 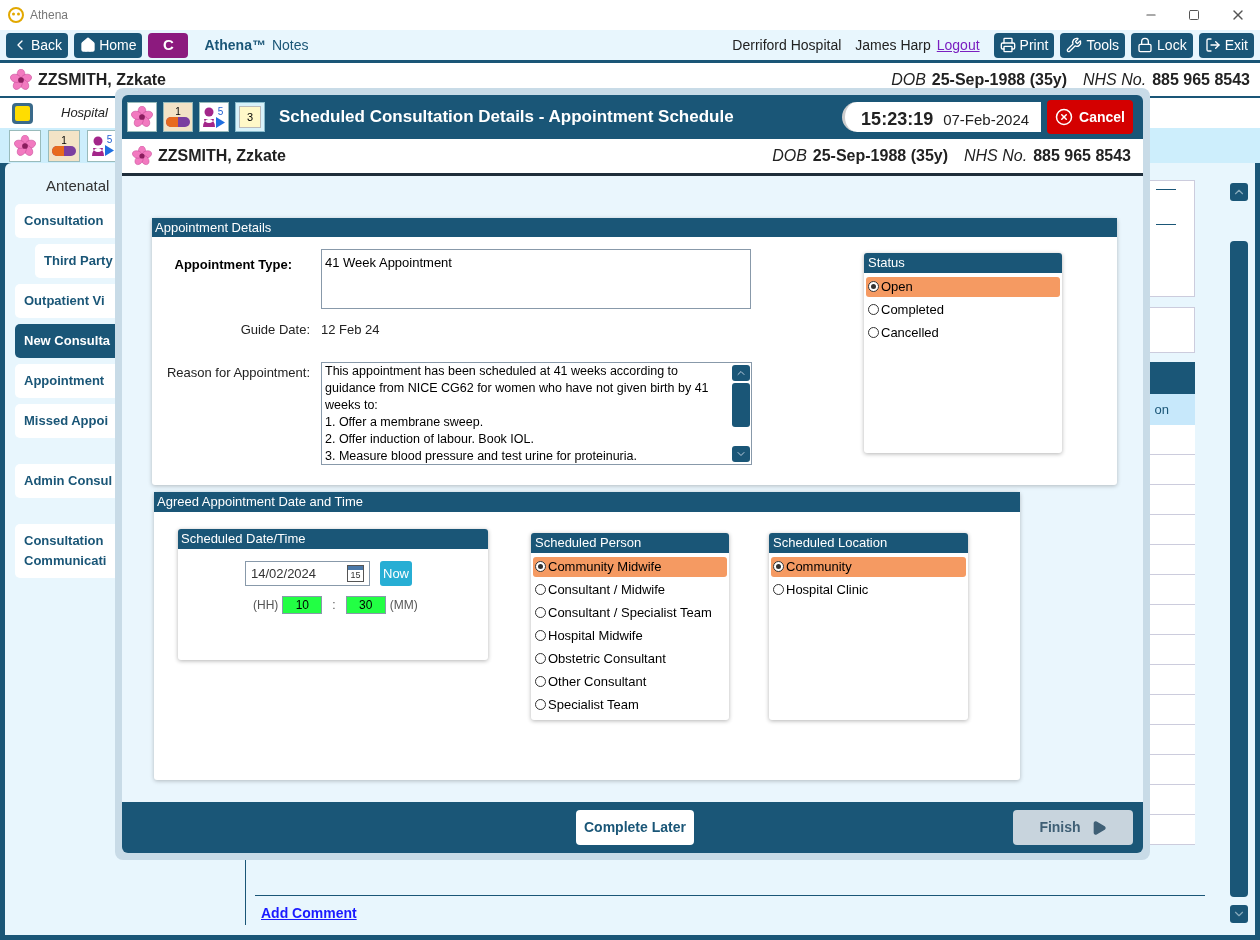 What do you see at coordinates (893, 45) in the screenshot?
I see `user-name: James Harp` at bounding box center [893, 45].